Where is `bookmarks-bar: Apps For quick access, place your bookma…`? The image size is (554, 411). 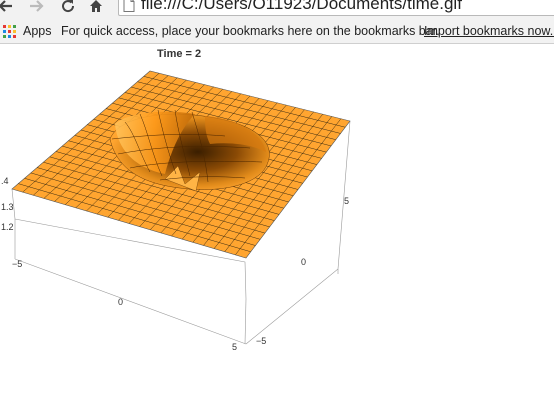 bookmarks-bar: Apps For quick access, place your bookma… is located at coordinates (277, 31).